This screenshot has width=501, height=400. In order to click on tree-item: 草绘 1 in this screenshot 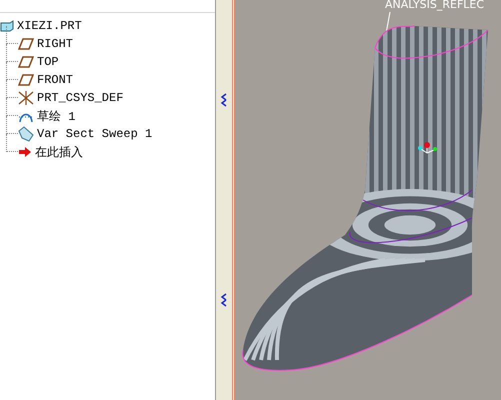, I will do `click(56, 116)`.